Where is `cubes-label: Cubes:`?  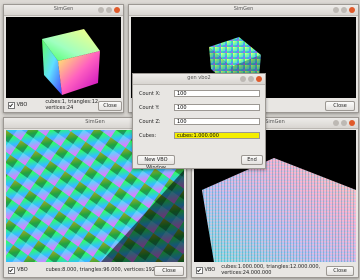 cubes-label: Cubes: is located at coordinates (148, 136).